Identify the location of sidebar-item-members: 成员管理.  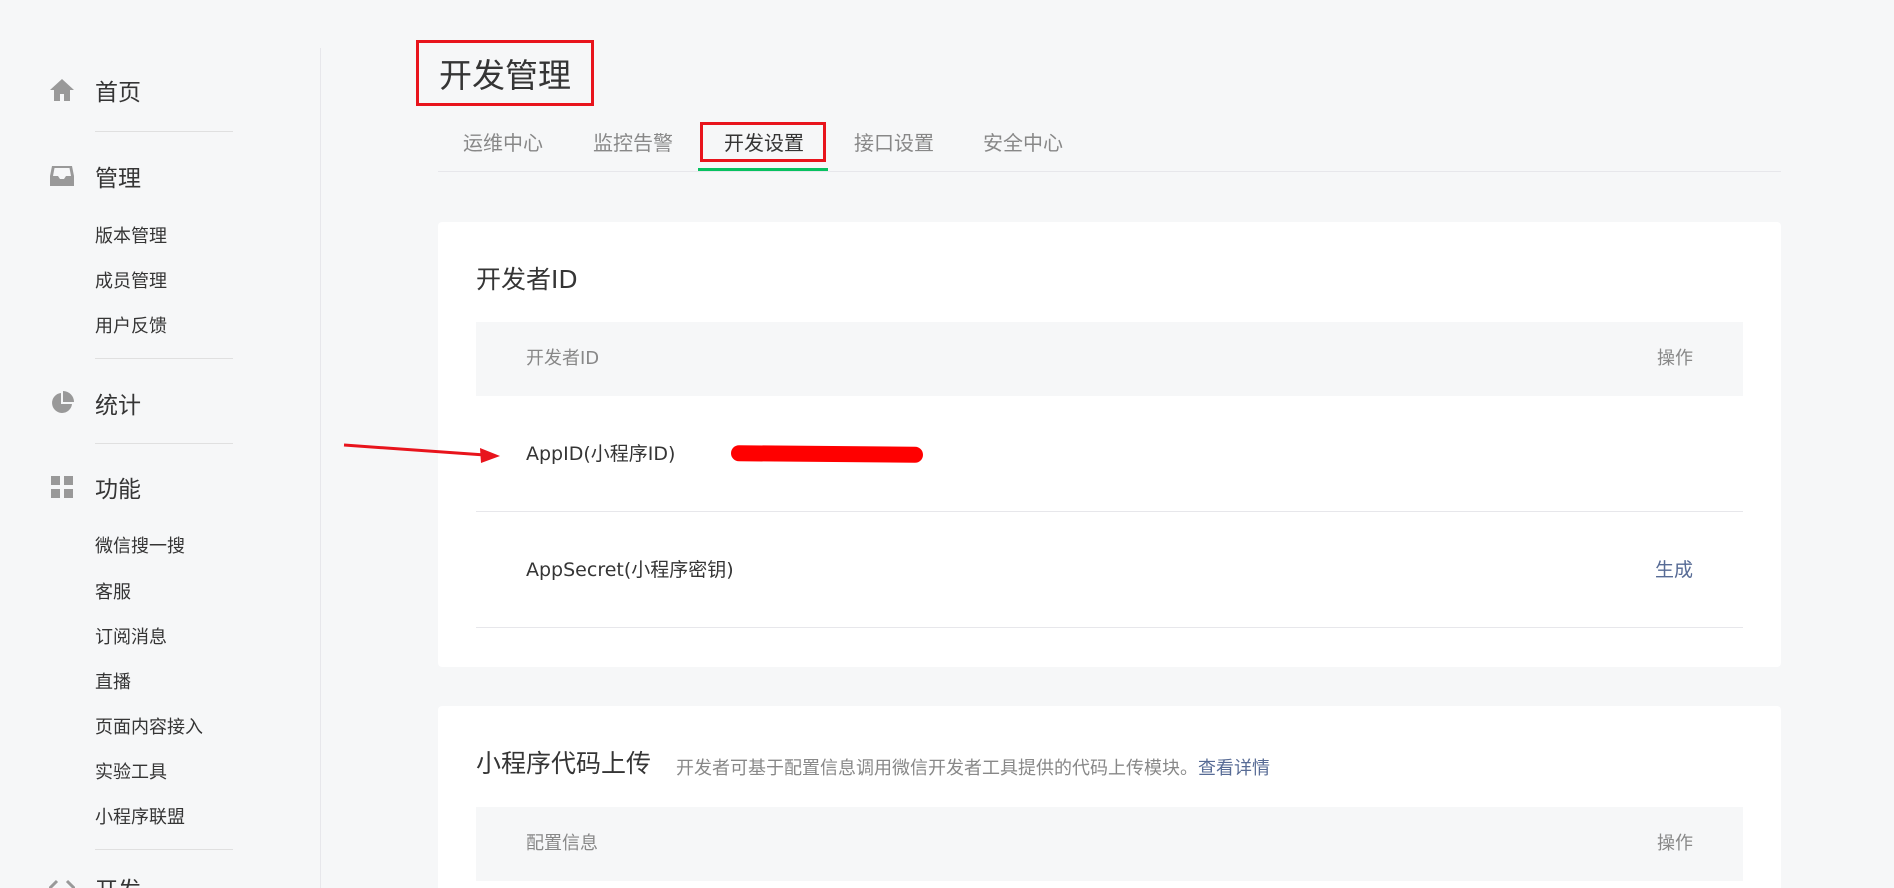
(131, 282).